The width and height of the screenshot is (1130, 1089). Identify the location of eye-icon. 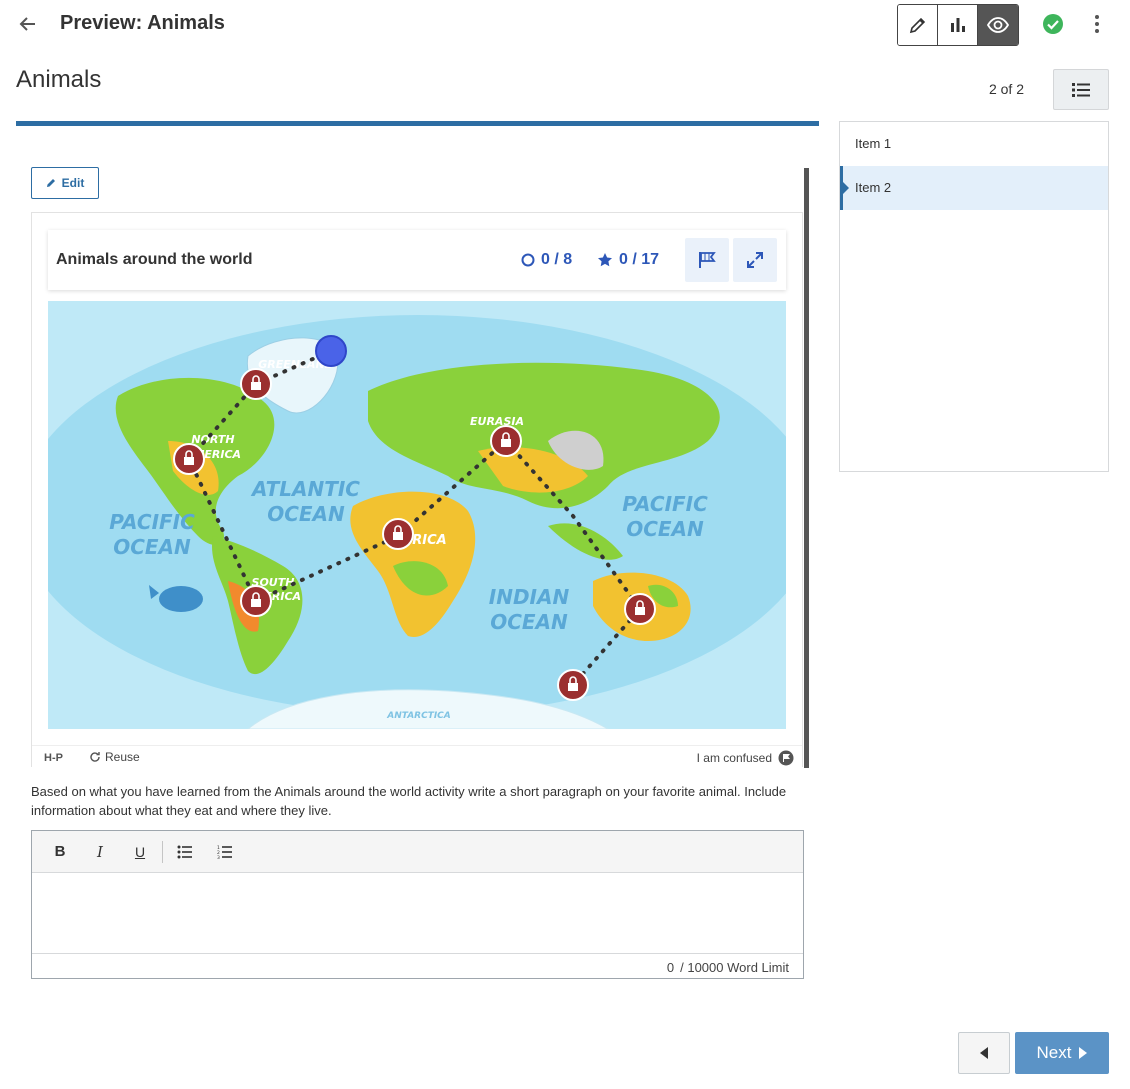
(998, 25).